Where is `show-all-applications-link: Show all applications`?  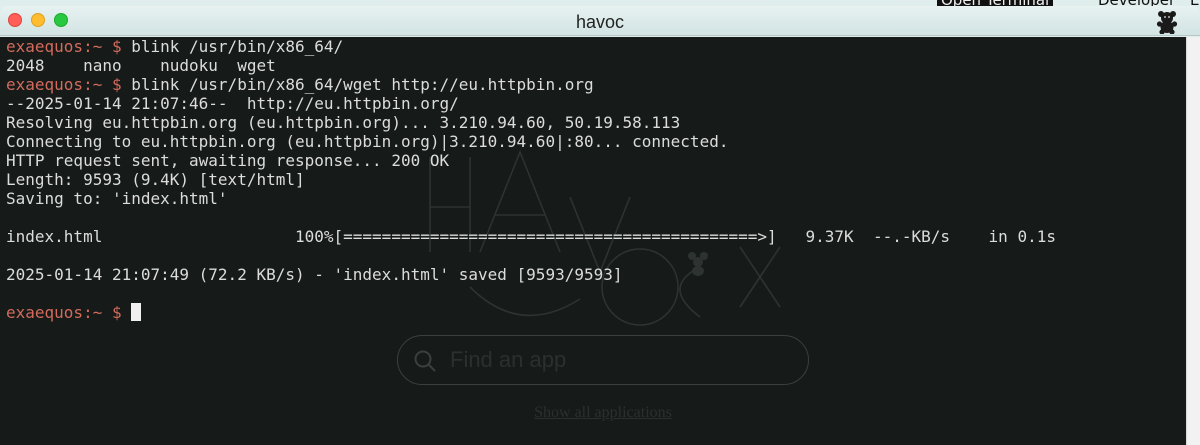 show-all-applications-link: Show all applications is located at coordinates (603, 412).